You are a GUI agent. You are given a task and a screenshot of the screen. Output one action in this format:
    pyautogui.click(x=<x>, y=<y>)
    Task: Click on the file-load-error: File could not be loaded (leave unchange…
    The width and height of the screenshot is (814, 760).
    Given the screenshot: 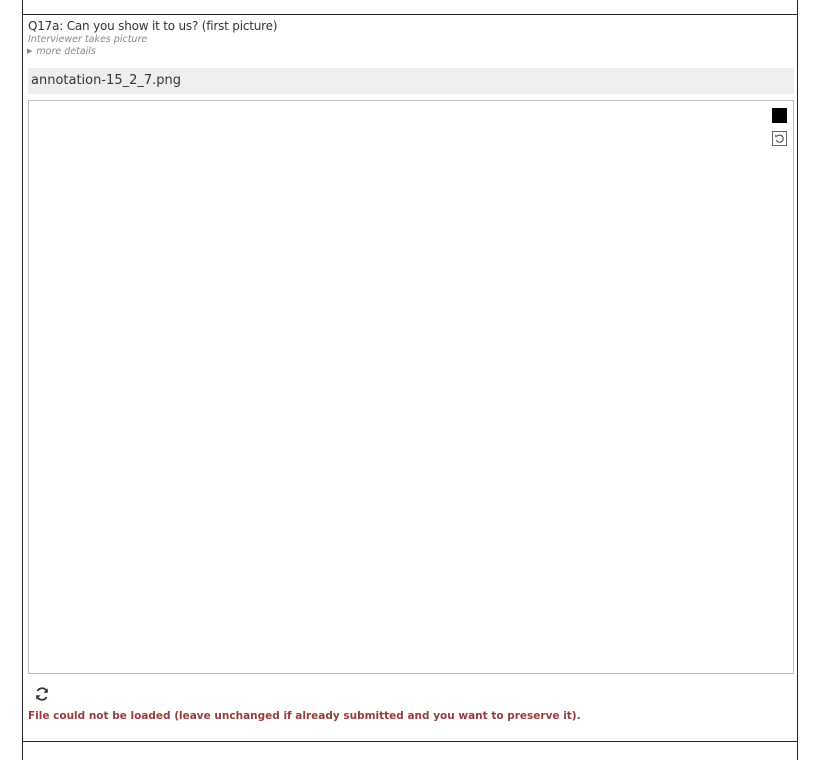 What is the action you would take?
    pyautogui.click(x=304, y=716)
    